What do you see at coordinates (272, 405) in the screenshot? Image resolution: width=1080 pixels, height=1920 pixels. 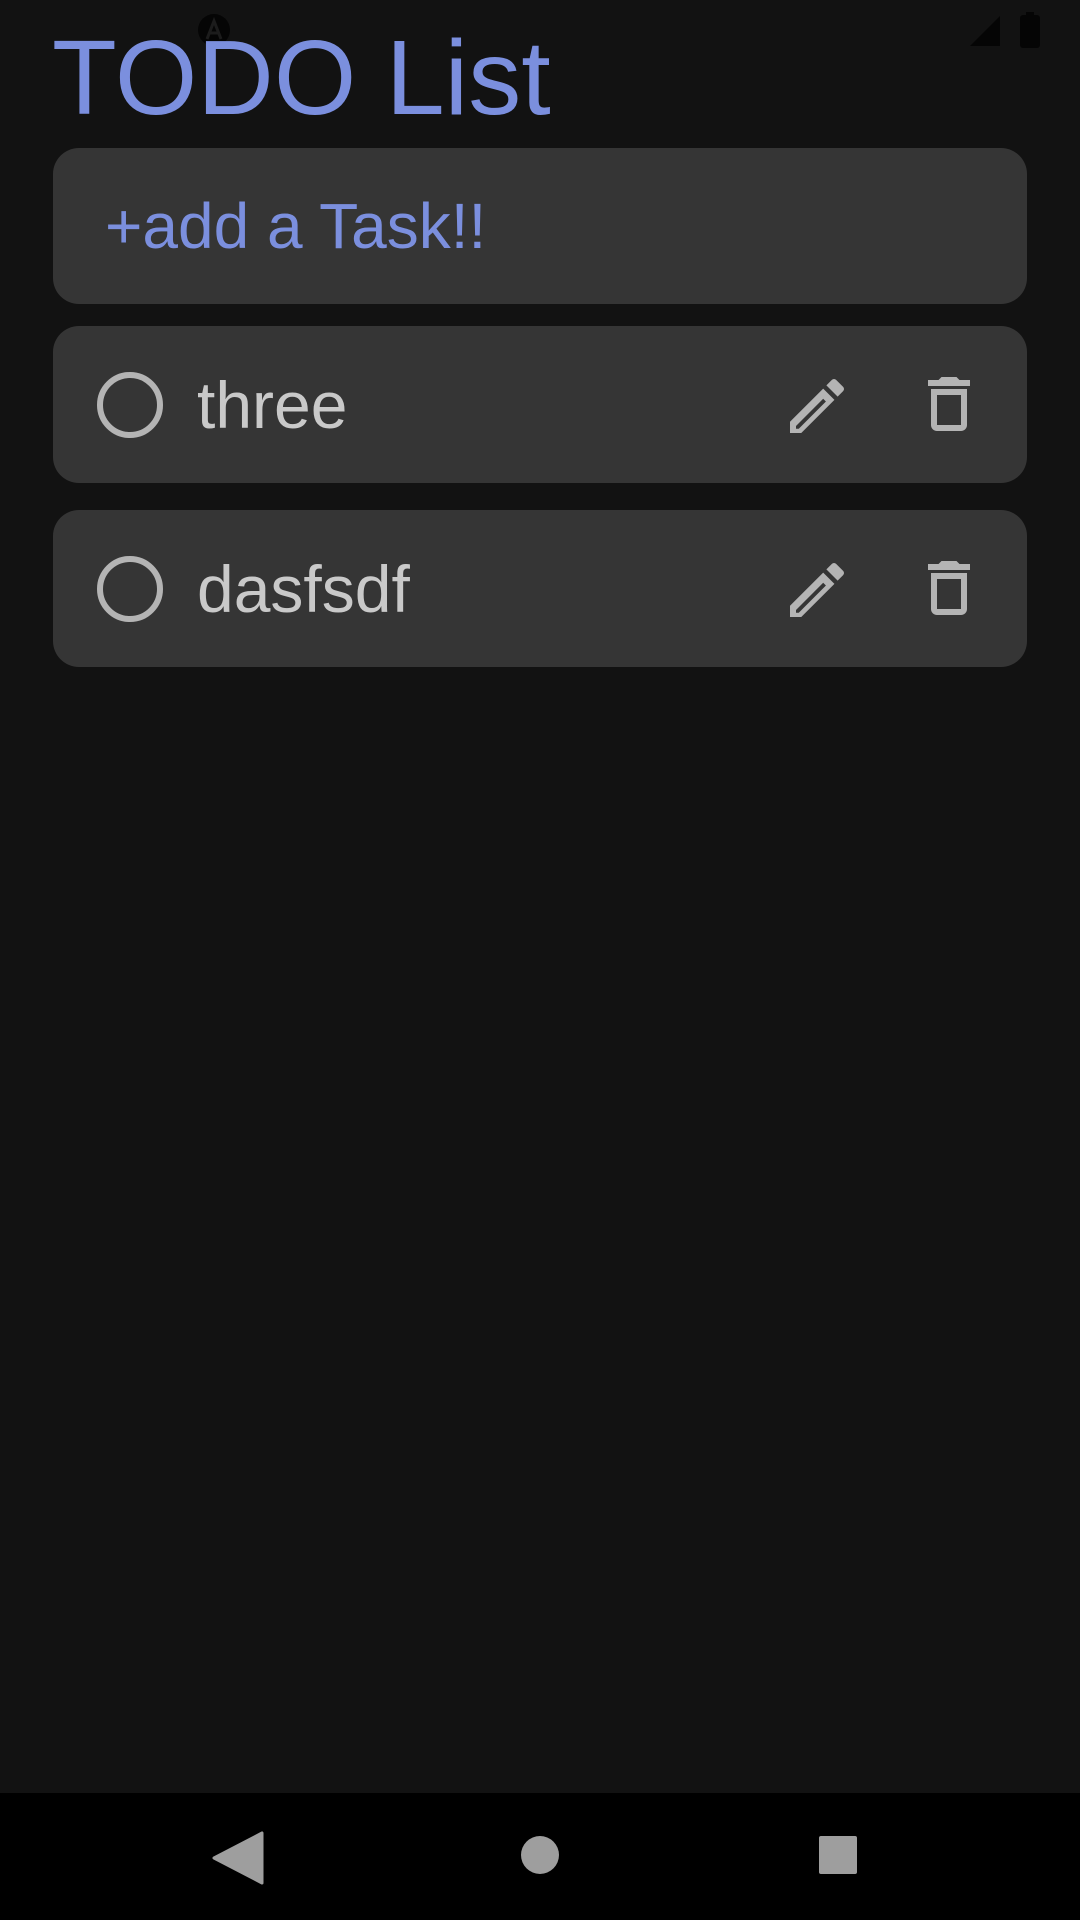 I see `task-label: three` at bounding box center [272, 405].